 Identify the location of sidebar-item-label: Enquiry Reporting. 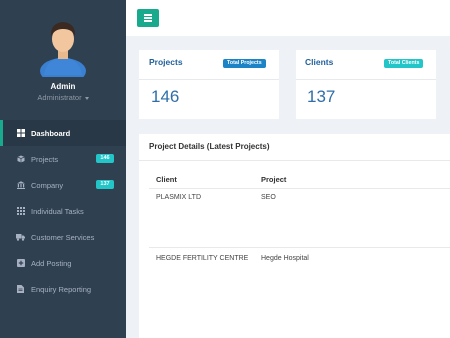
(61, 289).